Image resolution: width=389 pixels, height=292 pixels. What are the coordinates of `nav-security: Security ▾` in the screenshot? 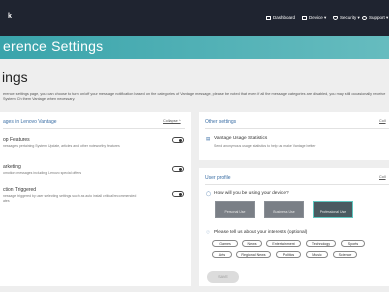 It's located at (346, 18).